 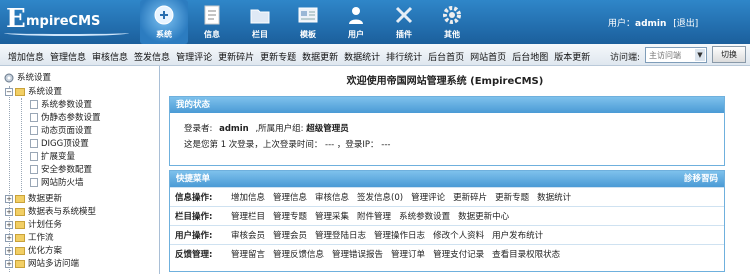 What do you see at coordinates (512, 197) in the screenshot?
I see `ops-link: 更新专题` at bounding box center [512, 197].